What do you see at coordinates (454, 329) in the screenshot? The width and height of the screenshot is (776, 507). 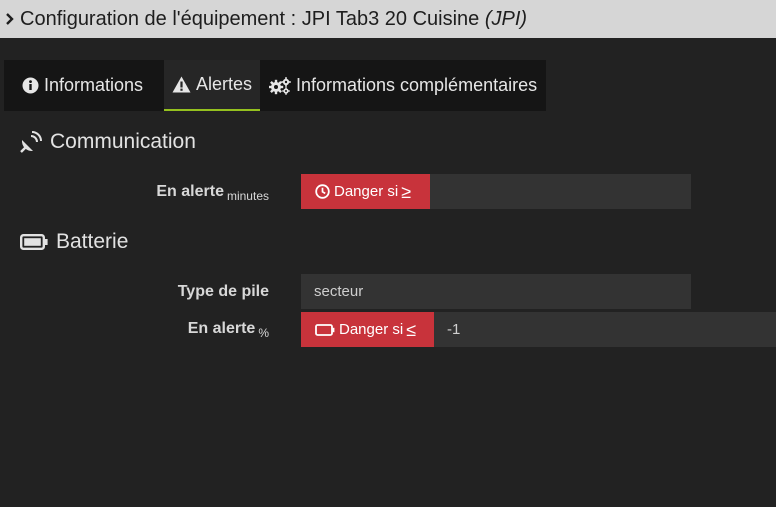 I see `batterie-alert-value: -1` at bounding box center [454, 329].